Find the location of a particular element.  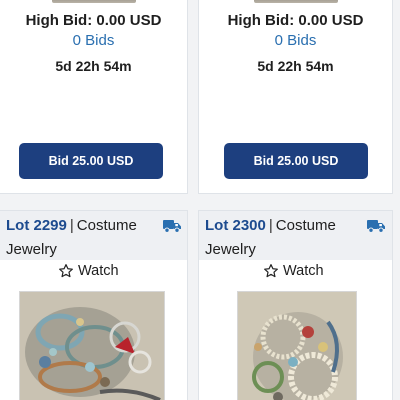

lot-title-line: Lot 2300 | Costume is located at coordinates (270, 225).